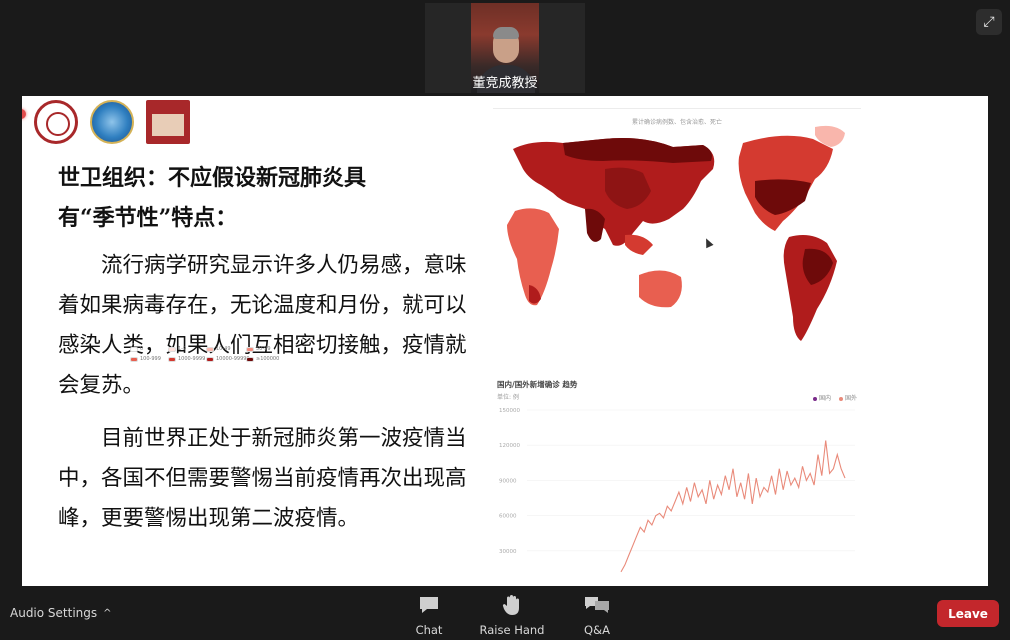  What do you see at coordinates (512, 630) in the screenshot?
I see `raise-hand-label: Raise Hand` at bounding box center [512, 630].